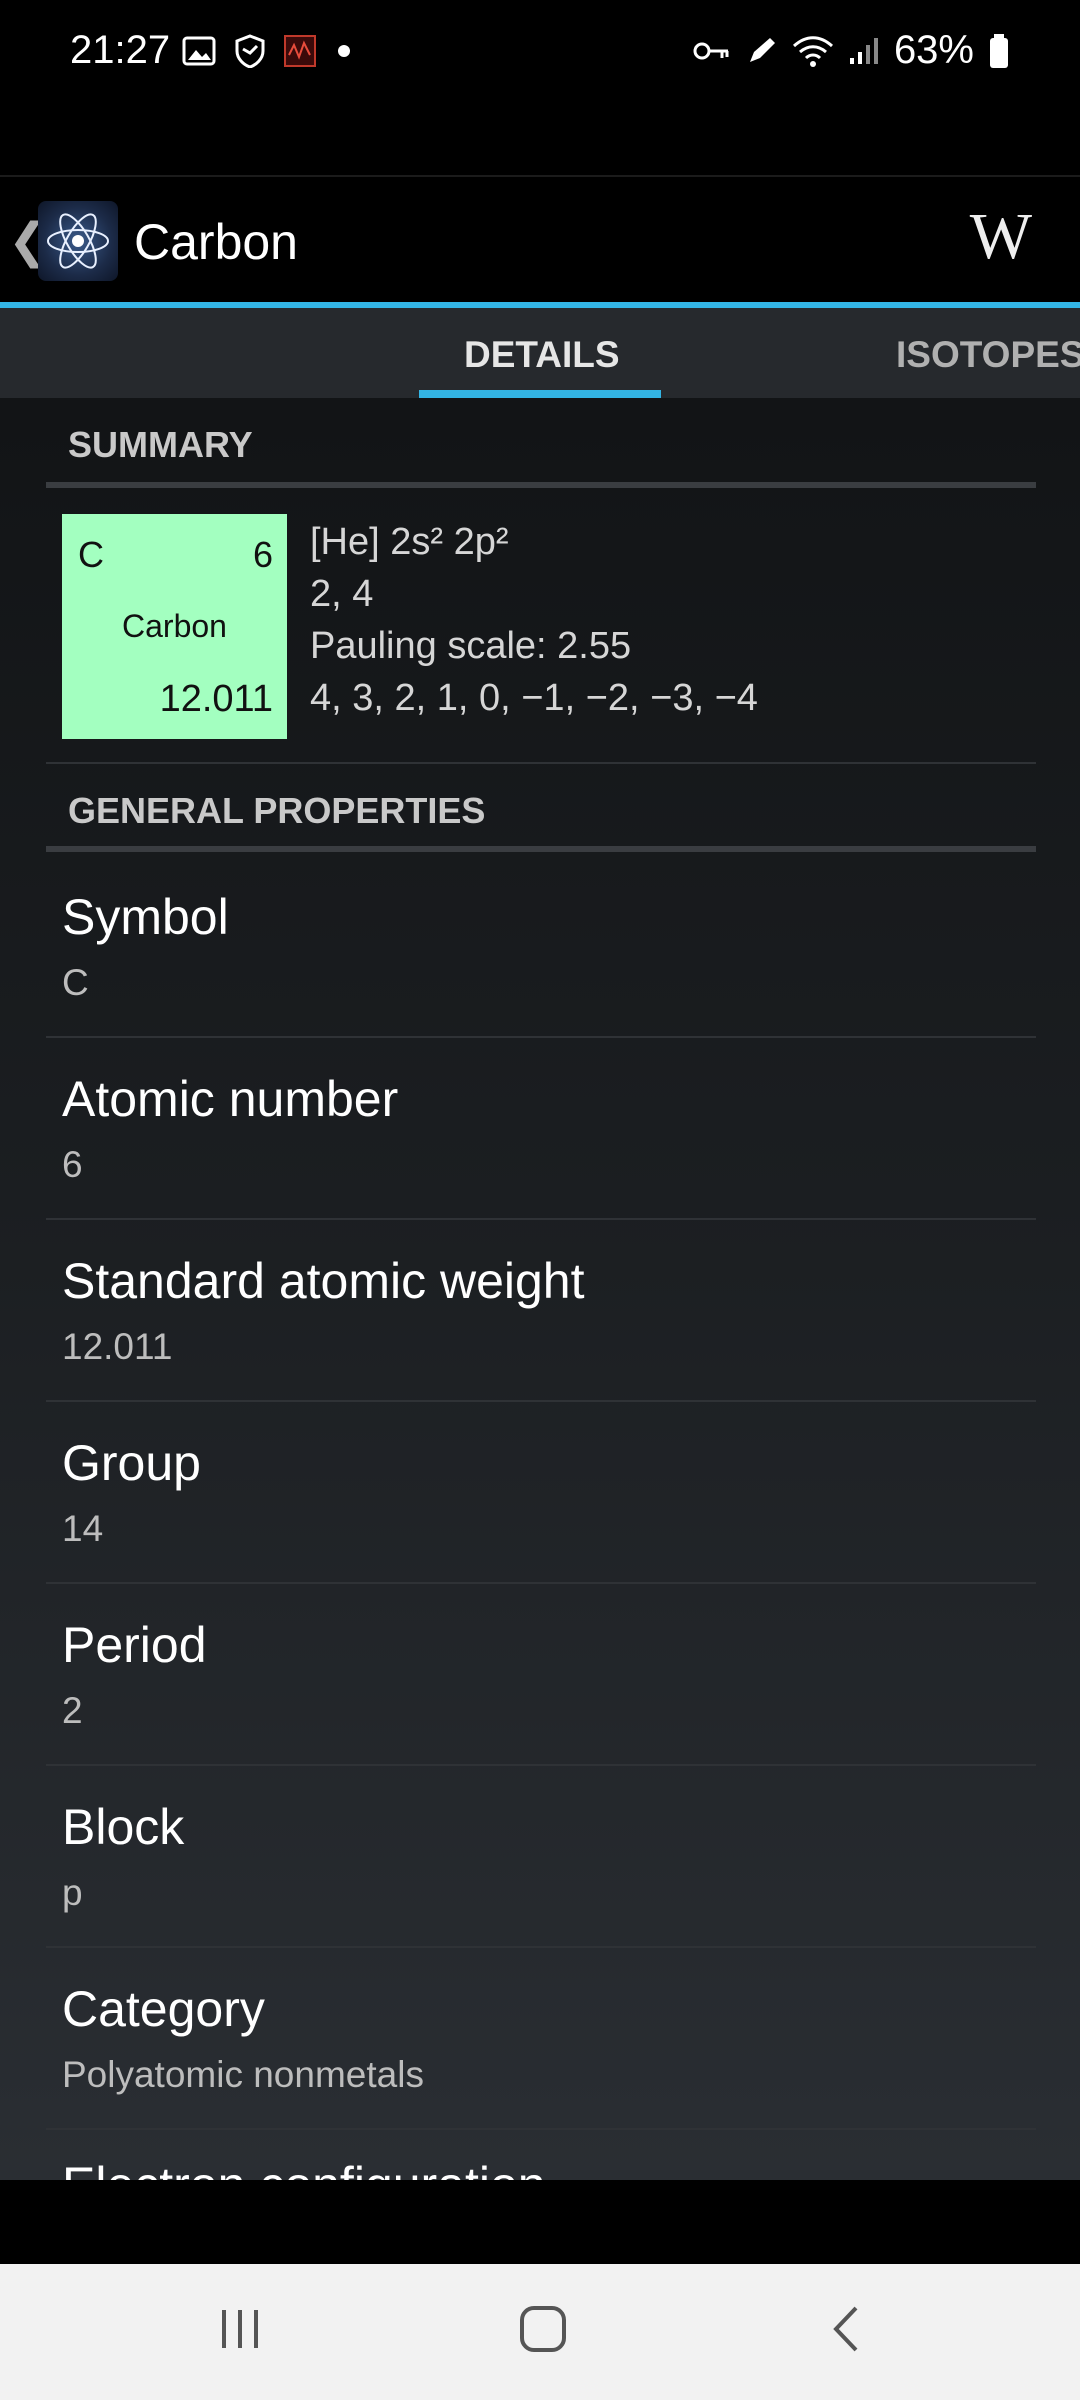  Describe the element at coordinates (540, 394) in the screenshot. I see `tab-indicator` at that location.